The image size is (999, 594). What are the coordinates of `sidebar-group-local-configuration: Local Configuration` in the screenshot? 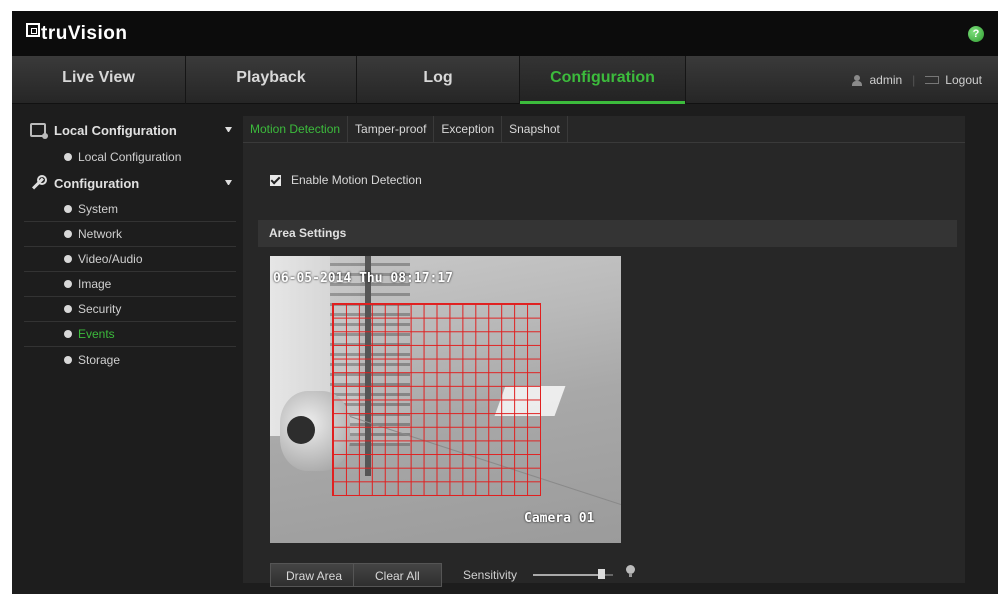 It's located at (134, 130).